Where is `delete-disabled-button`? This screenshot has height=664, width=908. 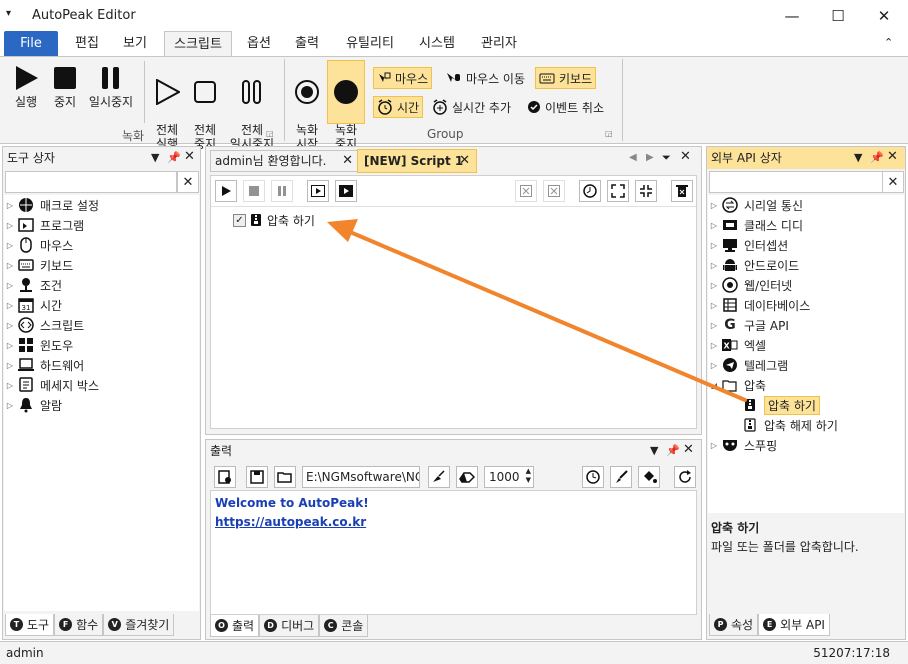 delete-disabled-button is located at coordinates (526, 191).